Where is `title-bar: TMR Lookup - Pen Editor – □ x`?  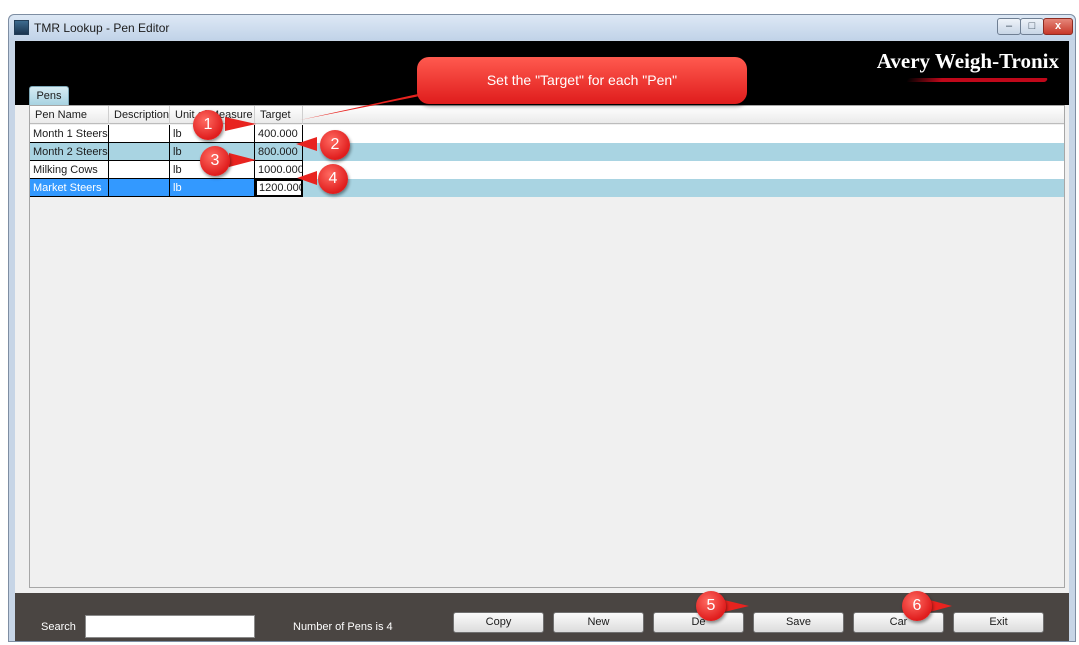 title-bar: TMR Lookup - Pen Editor – □ x is located at coordinates (542, 27).